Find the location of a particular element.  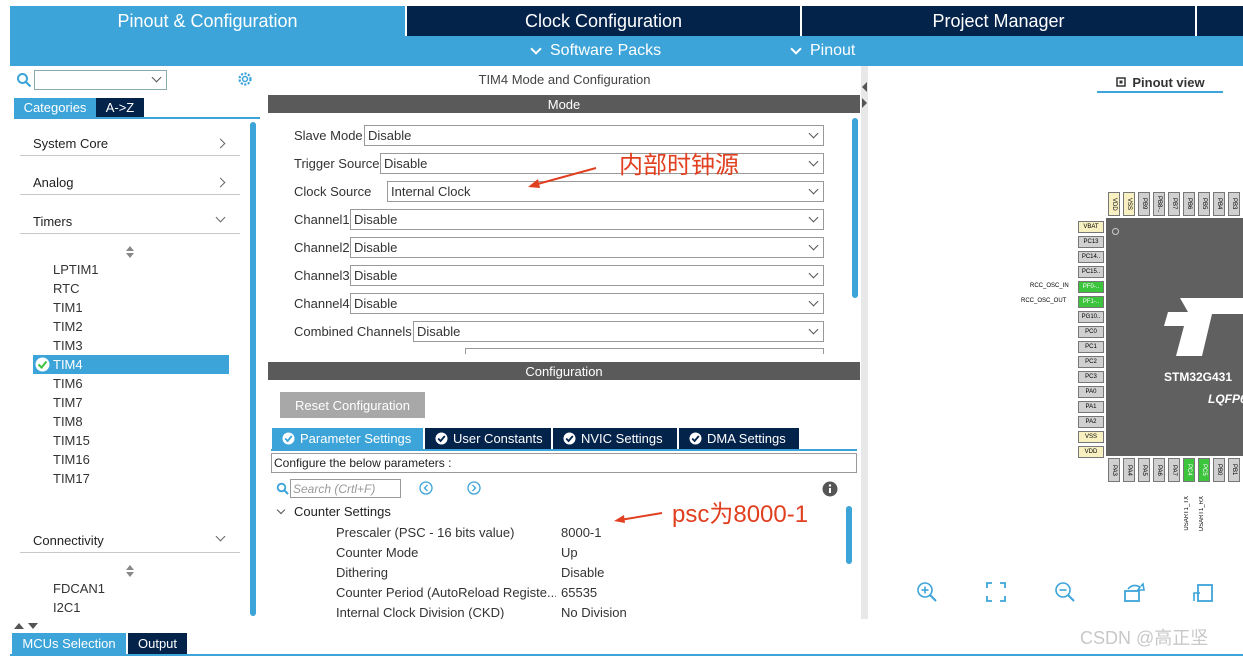

channel3-select: Disable is located at coordinates (587, 275).